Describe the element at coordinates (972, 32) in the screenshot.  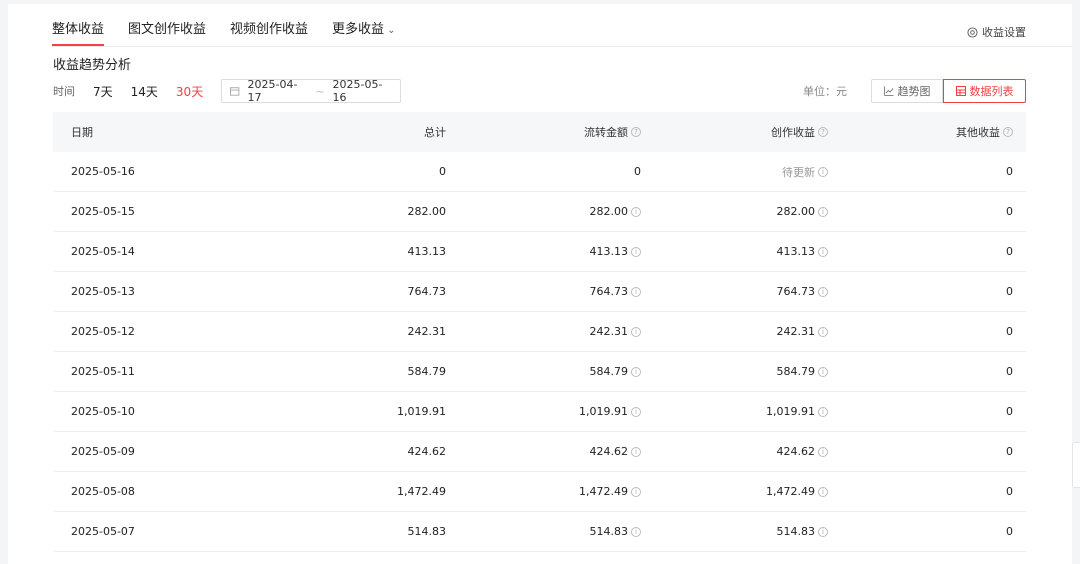
I see `settings-circle-icon` at that location.